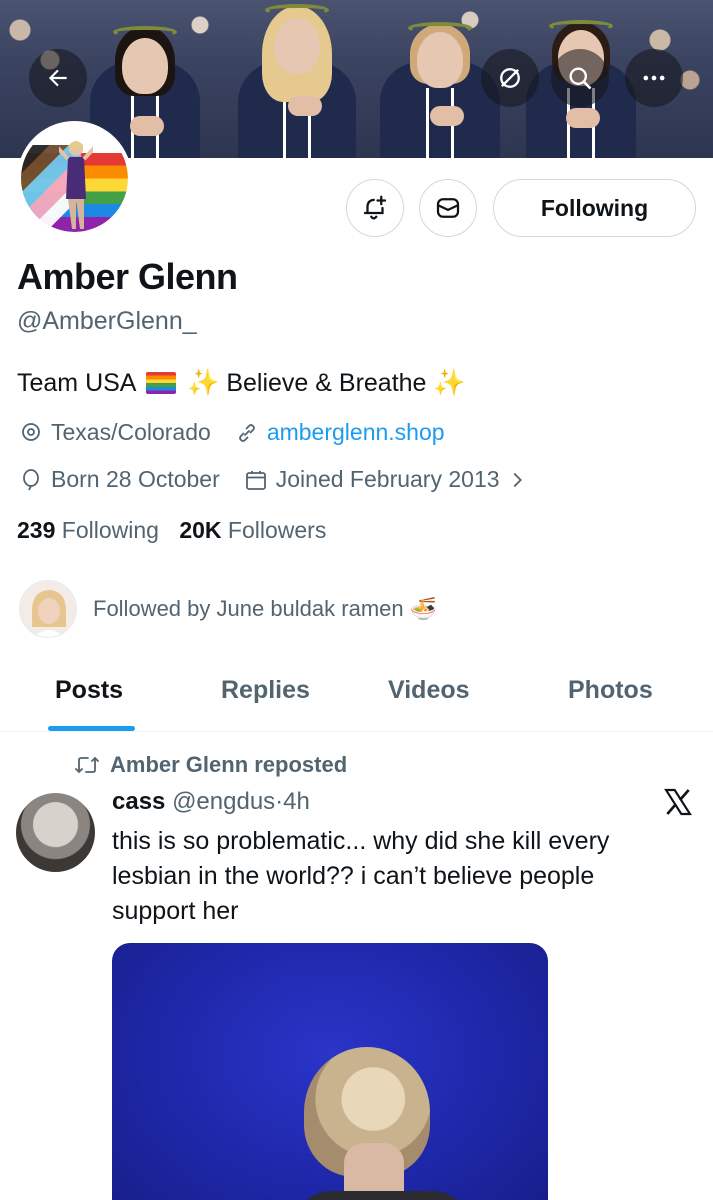  I want to click on tab-videos: Videos, so click(429, 690).